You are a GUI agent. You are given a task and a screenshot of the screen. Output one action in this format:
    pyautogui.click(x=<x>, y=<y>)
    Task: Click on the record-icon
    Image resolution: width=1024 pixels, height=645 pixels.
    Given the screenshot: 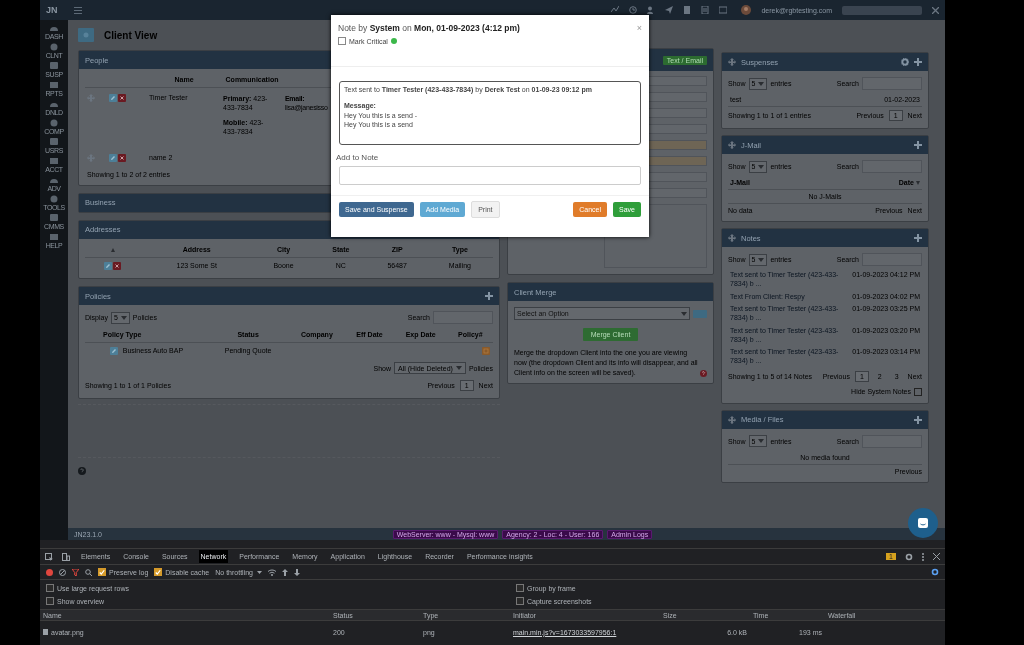 What is the action you would take?
    pyautogui.click(x=49, y=572)
    